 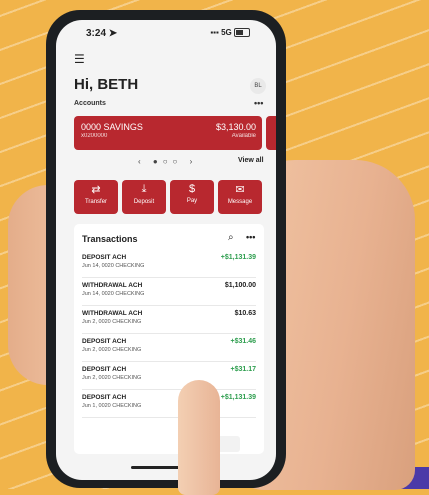 What do you see at coordinates (166, 32) in the screenshot?
I see `status-bar: 3:24 ➤ ▪▪▪ 5G` at bounding box center [166, 32].